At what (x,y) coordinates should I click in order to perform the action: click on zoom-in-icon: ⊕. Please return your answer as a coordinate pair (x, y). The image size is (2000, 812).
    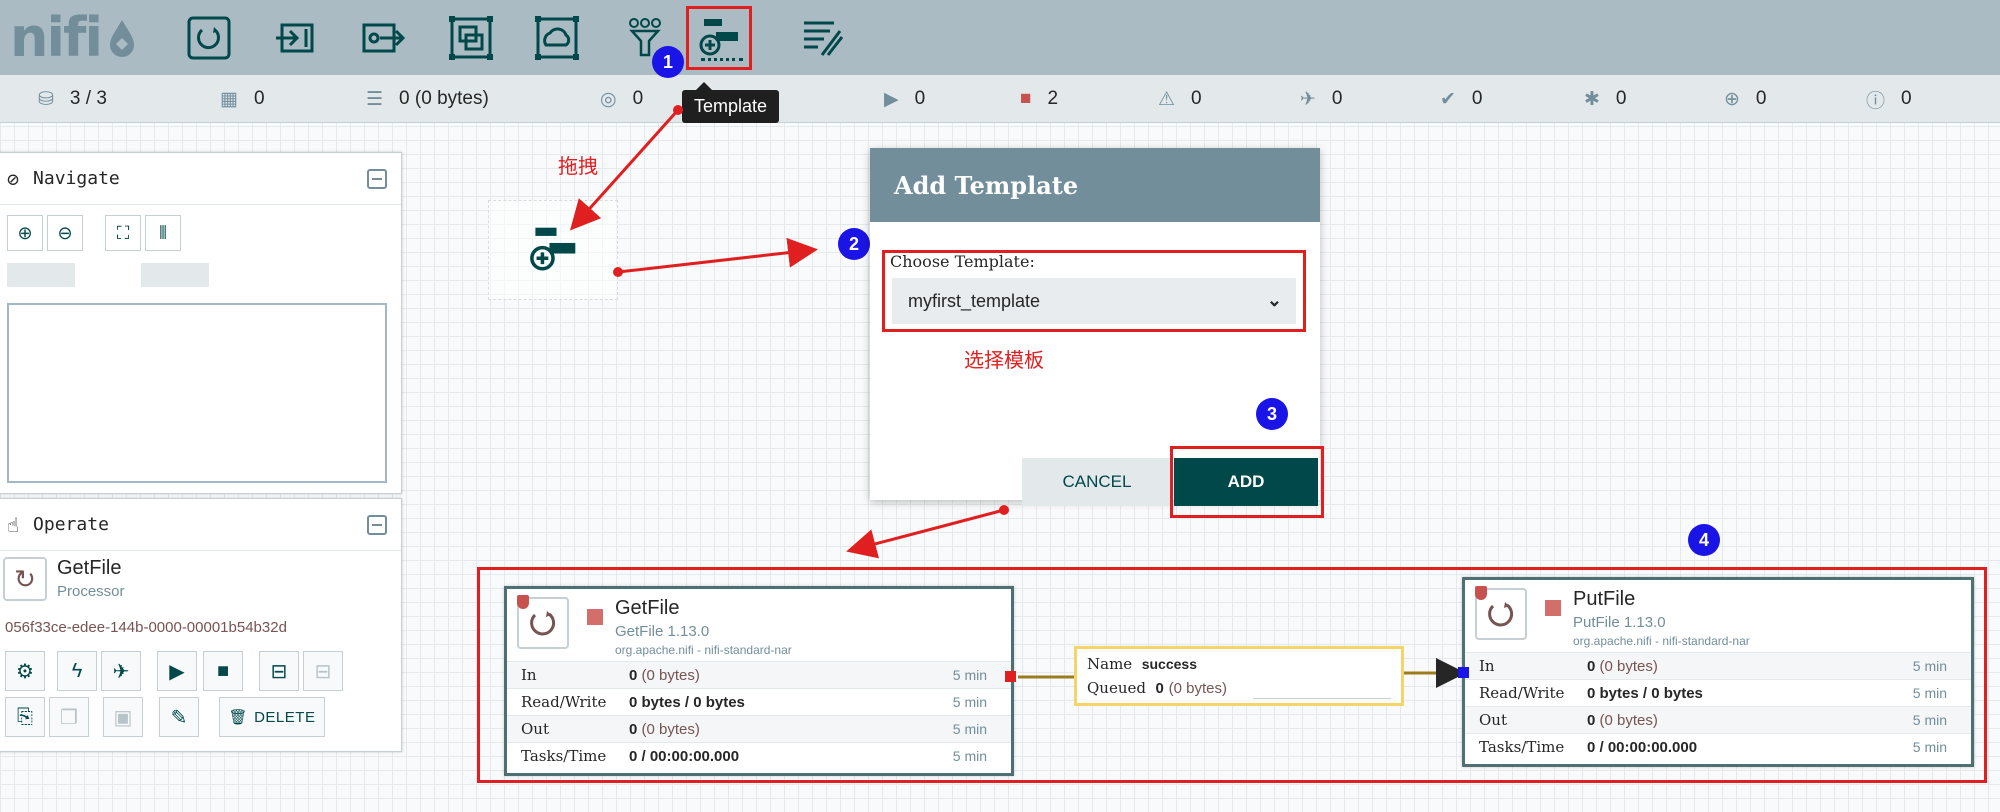
    Looking at the image, I should click on (25, 232).